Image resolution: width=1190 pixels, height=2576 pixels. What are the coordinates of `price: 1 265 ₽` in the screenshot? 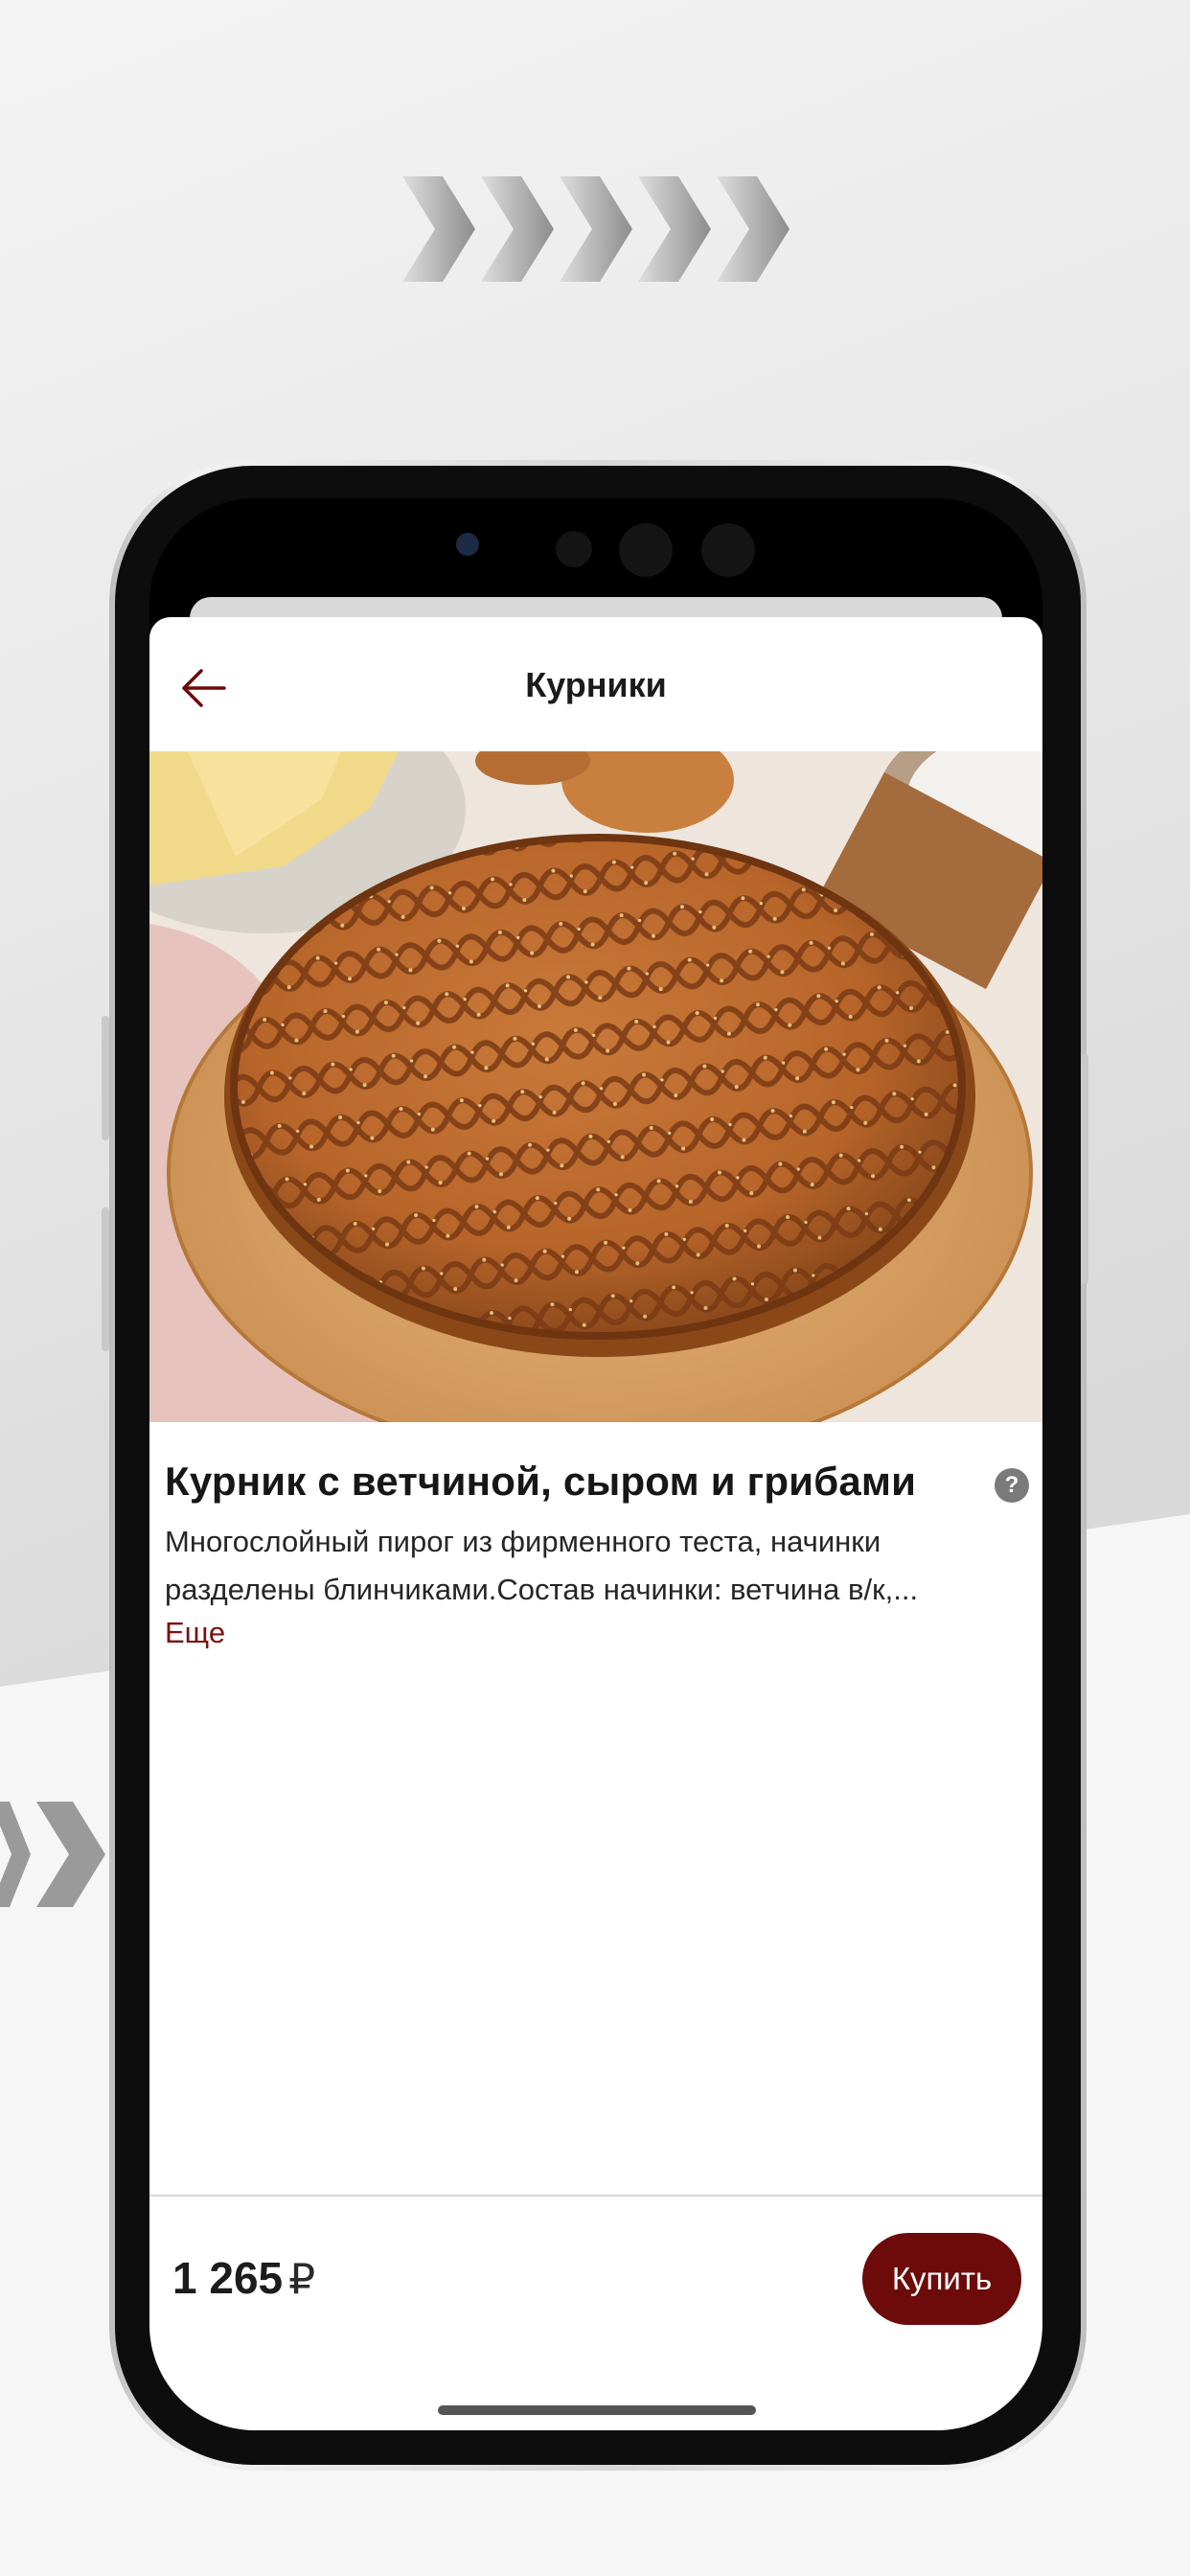 It's located at (244, 2278).